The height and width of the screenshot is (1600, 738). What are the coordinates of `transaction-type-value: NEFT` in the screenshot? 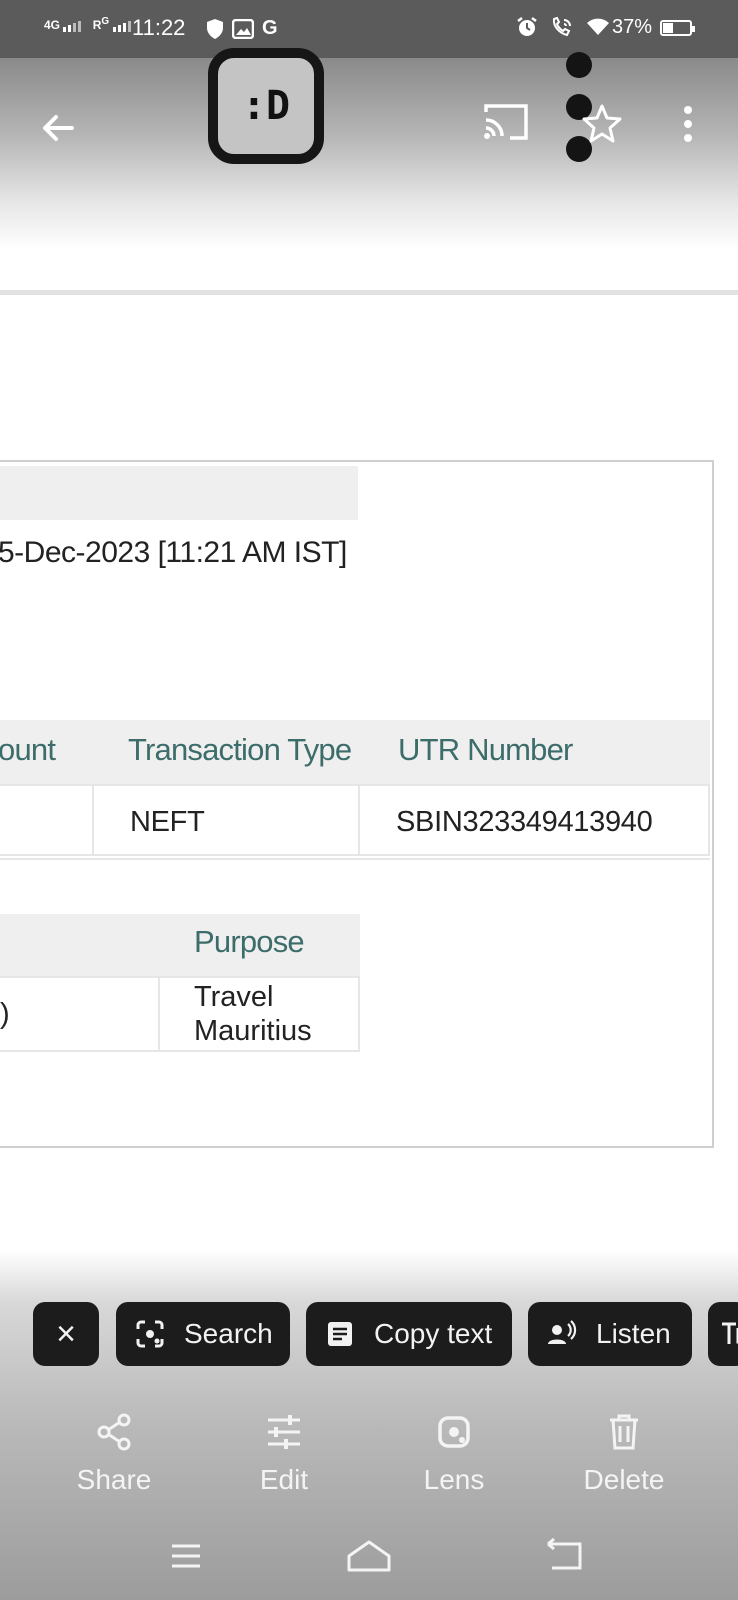 It's located at (167, 822).